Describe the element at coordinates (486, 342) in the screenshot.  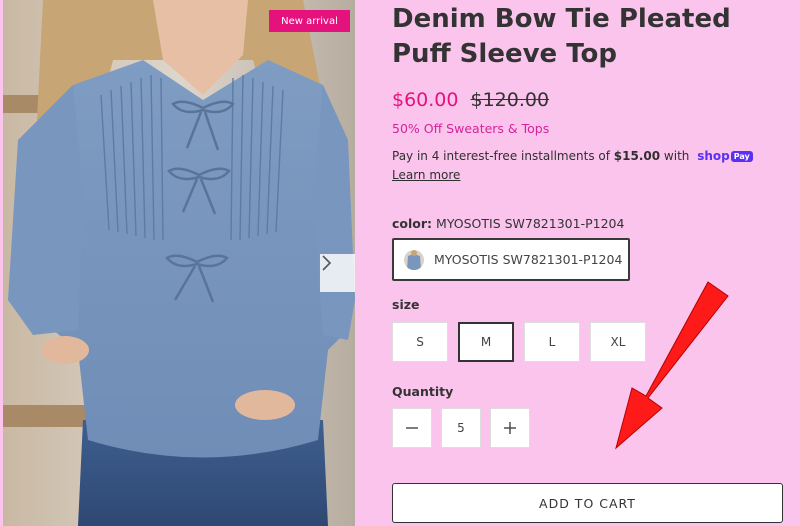
I see `size-option-m: M` at that location.